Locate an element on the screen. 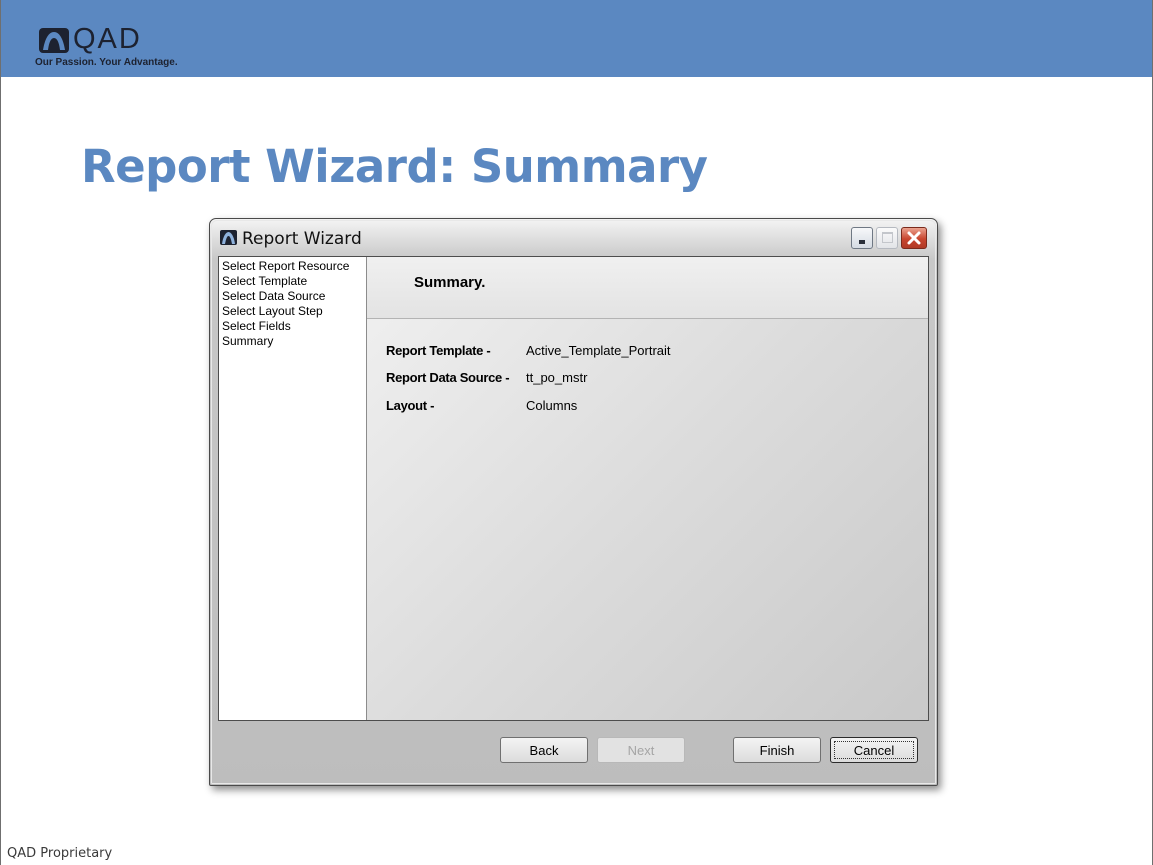 Image resolution: width=1153 pixels, height=865 pixels. summary-label: Layout - is located at coordinates (410, 405).